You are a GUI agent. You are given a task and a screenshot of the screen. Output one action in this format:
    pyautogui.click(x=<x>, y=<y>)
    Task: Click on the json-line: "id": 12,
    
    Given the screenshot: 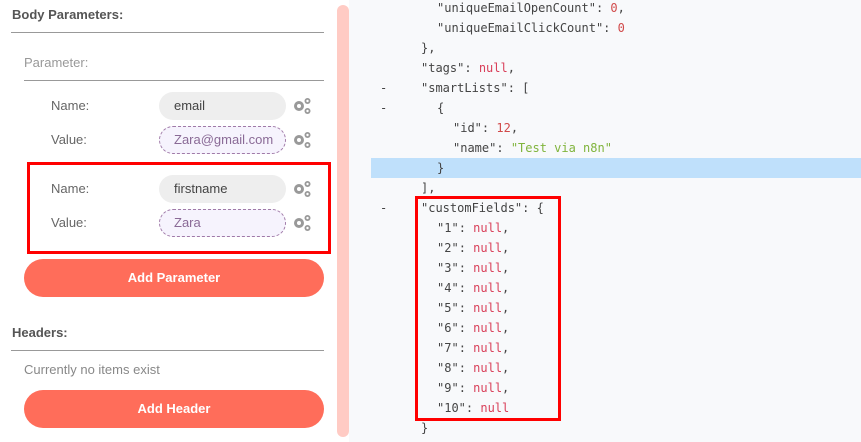 What is the action you would take?
    pyautogui.click(x=605, y=128)
    